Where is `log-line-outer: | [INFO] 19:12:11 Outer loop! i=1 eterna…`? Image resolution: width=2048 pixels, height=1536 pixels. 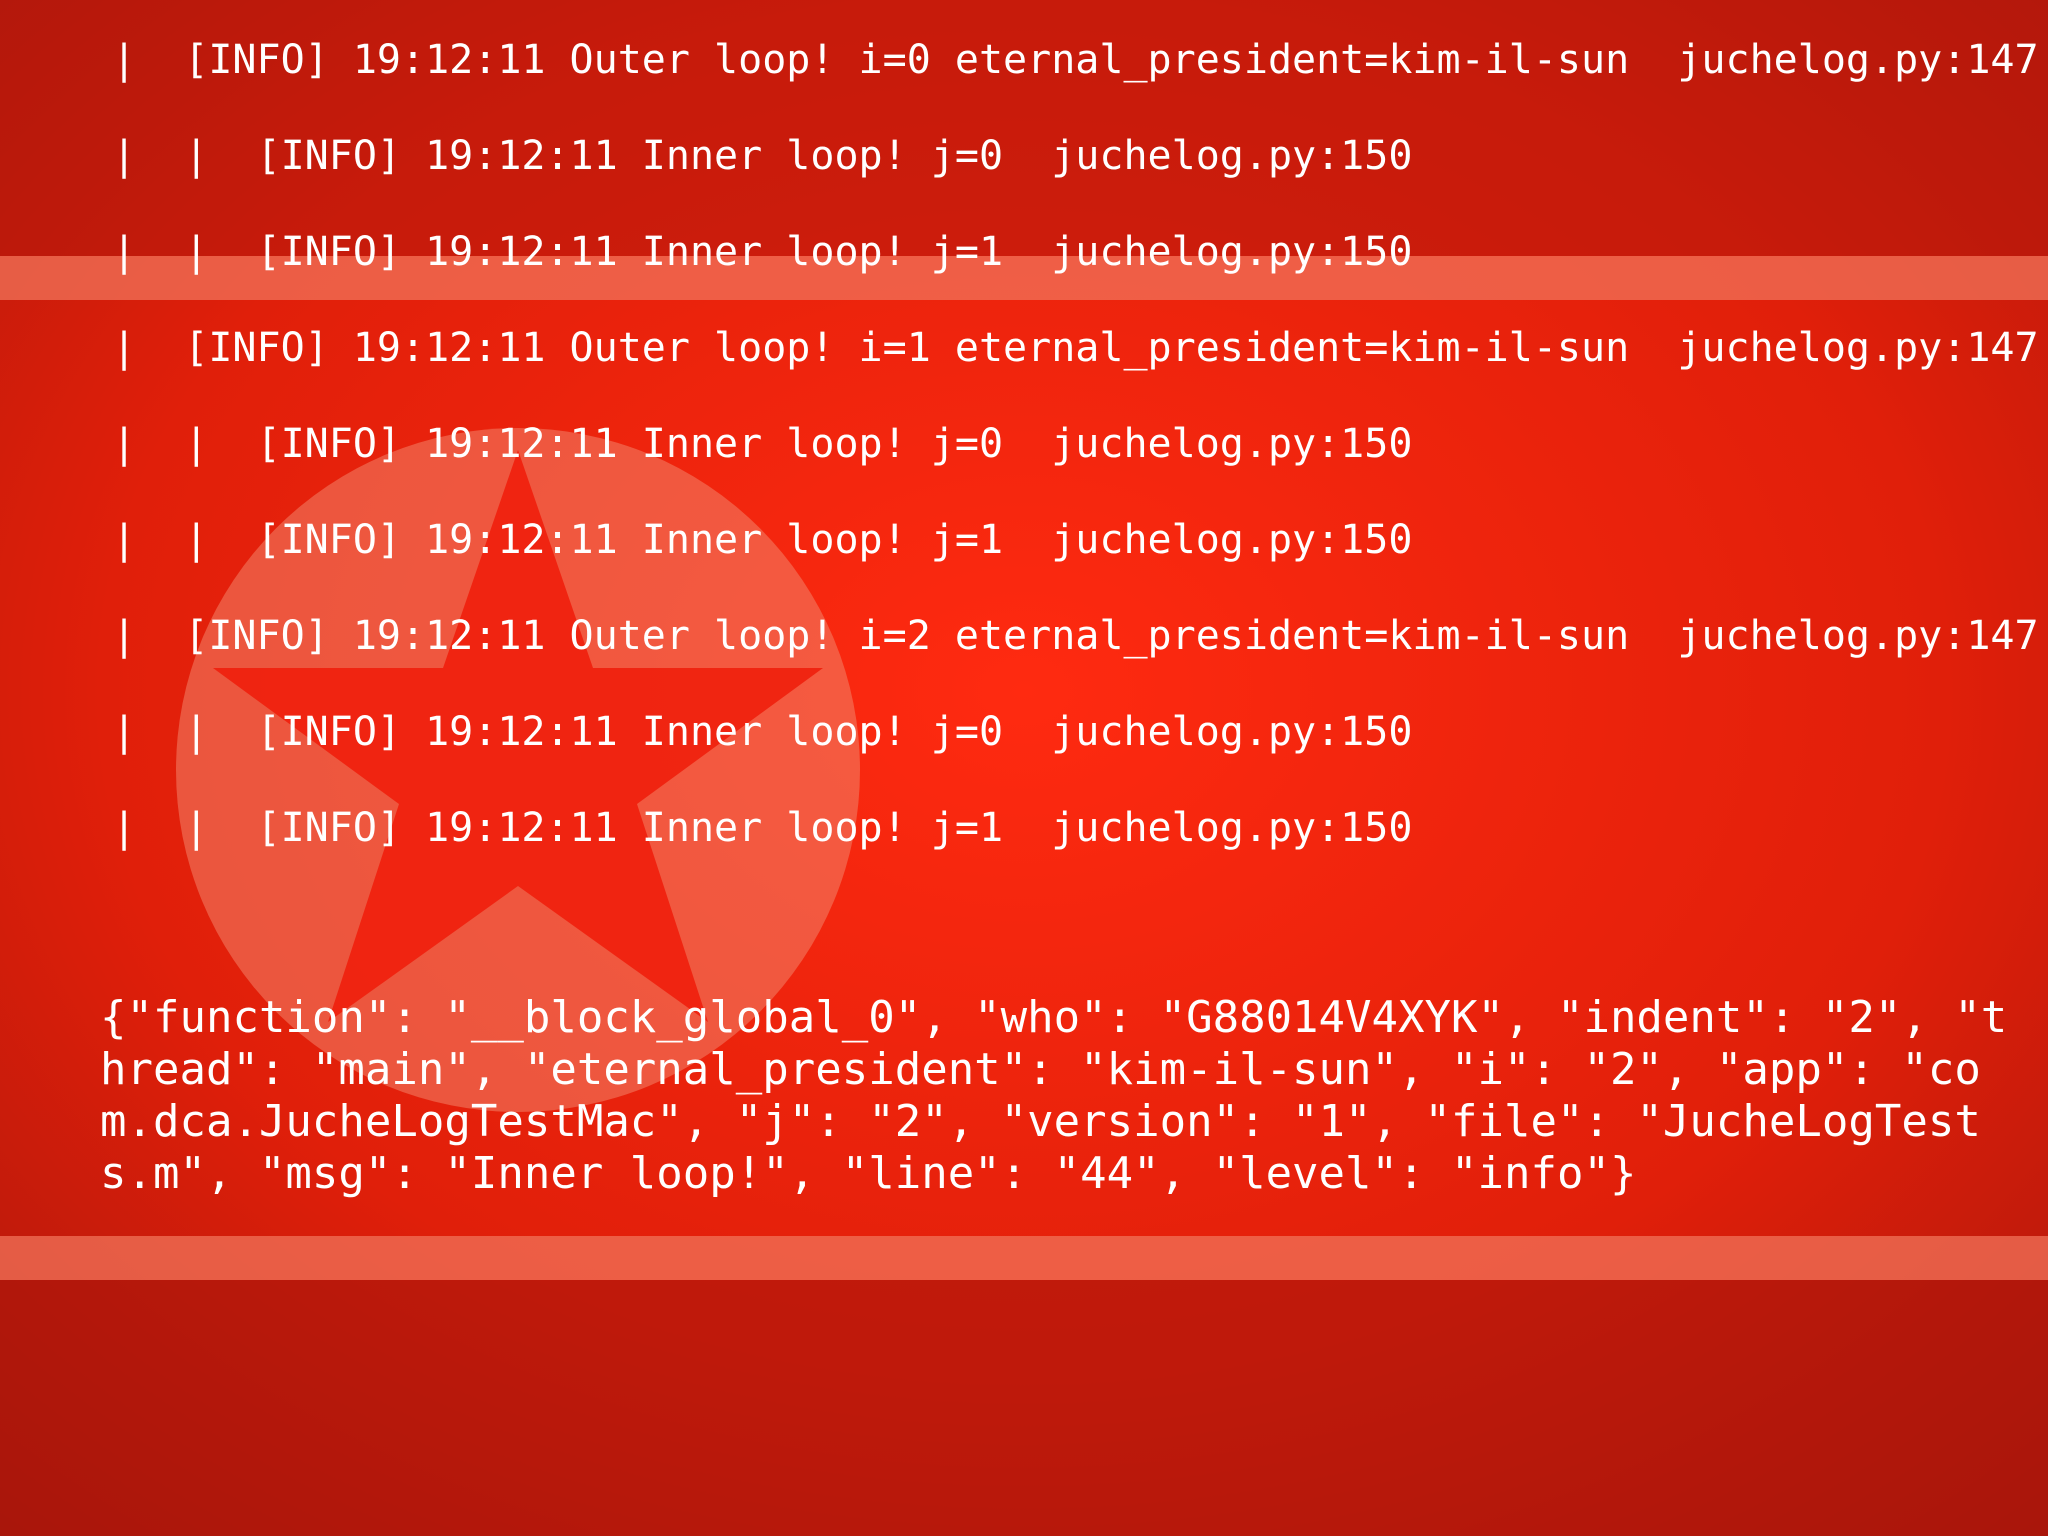
log-line-outer: | [INFO] 19:12:11 Outer loop! i=1 eterna… is located at coordinates (1075, 348).